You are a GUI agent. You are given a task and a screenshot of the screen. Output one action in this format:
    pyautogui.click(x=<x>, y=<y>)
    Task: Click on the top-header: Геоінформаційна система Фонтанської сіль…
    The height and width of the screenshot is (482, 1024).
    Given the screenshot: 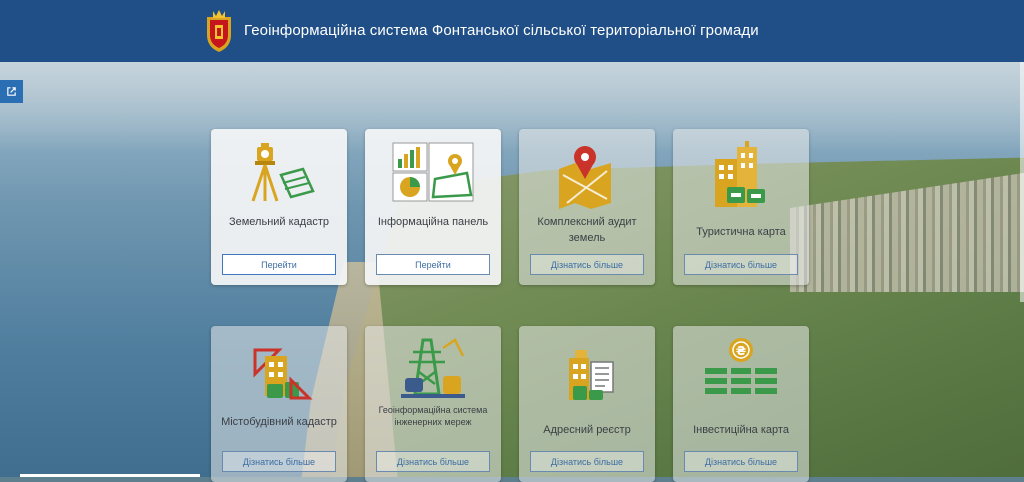 What is the action you would take?
    pyautogui.click(x=512, y=31)
    